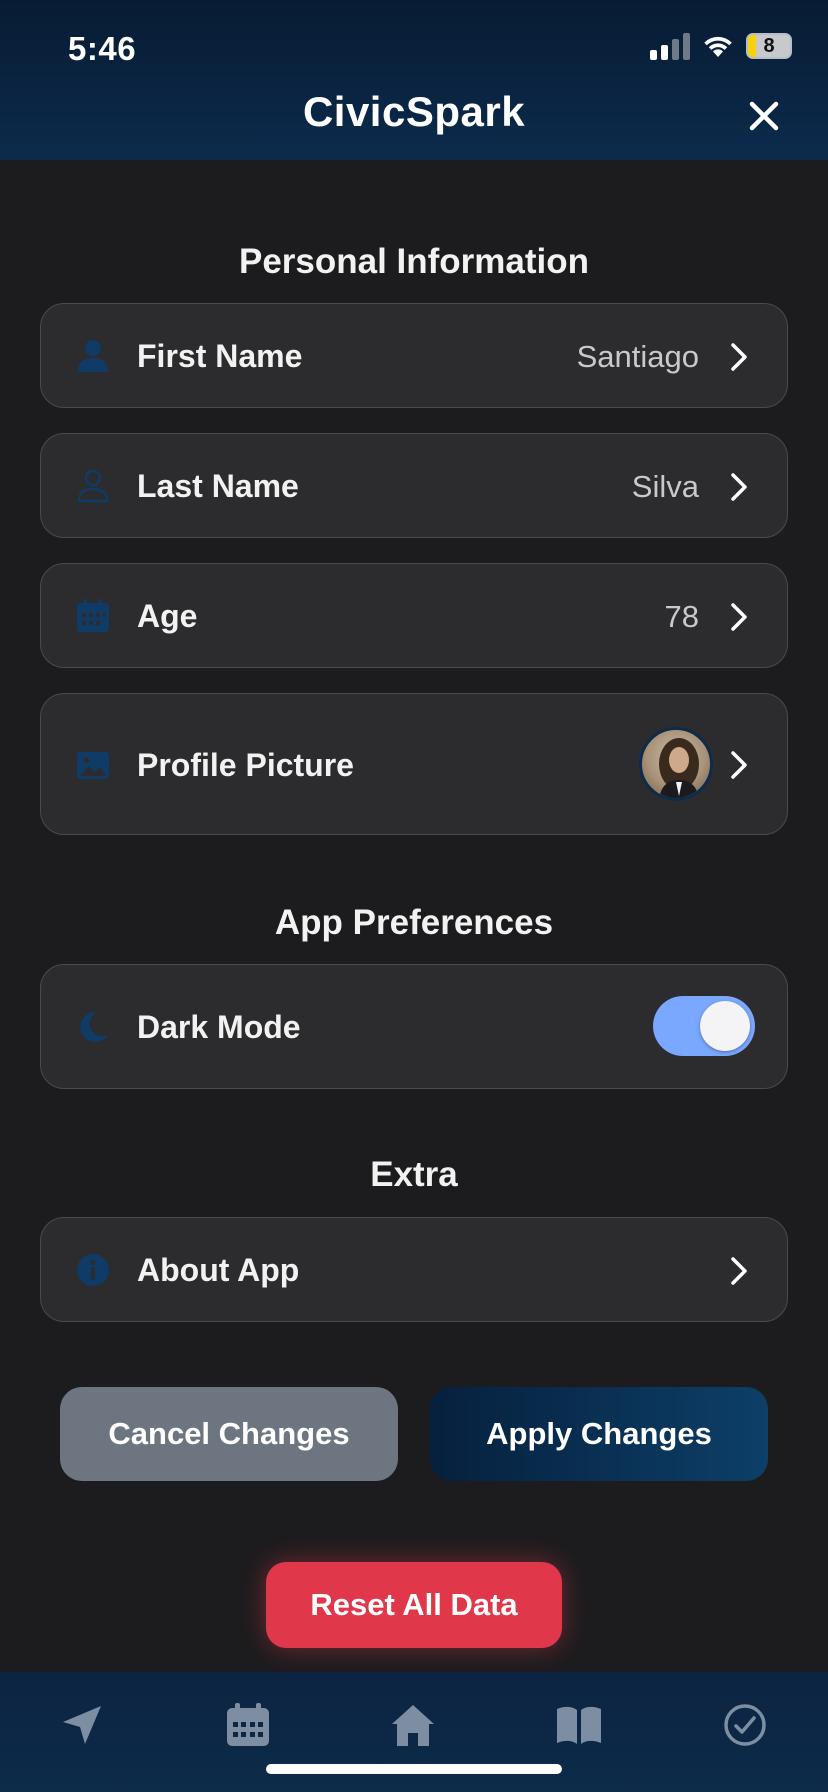  What do you see at coordinates (414, 355) in the screenshot?
I see `row-first-name: First Name Santiago` at bounding box center [414, 355].